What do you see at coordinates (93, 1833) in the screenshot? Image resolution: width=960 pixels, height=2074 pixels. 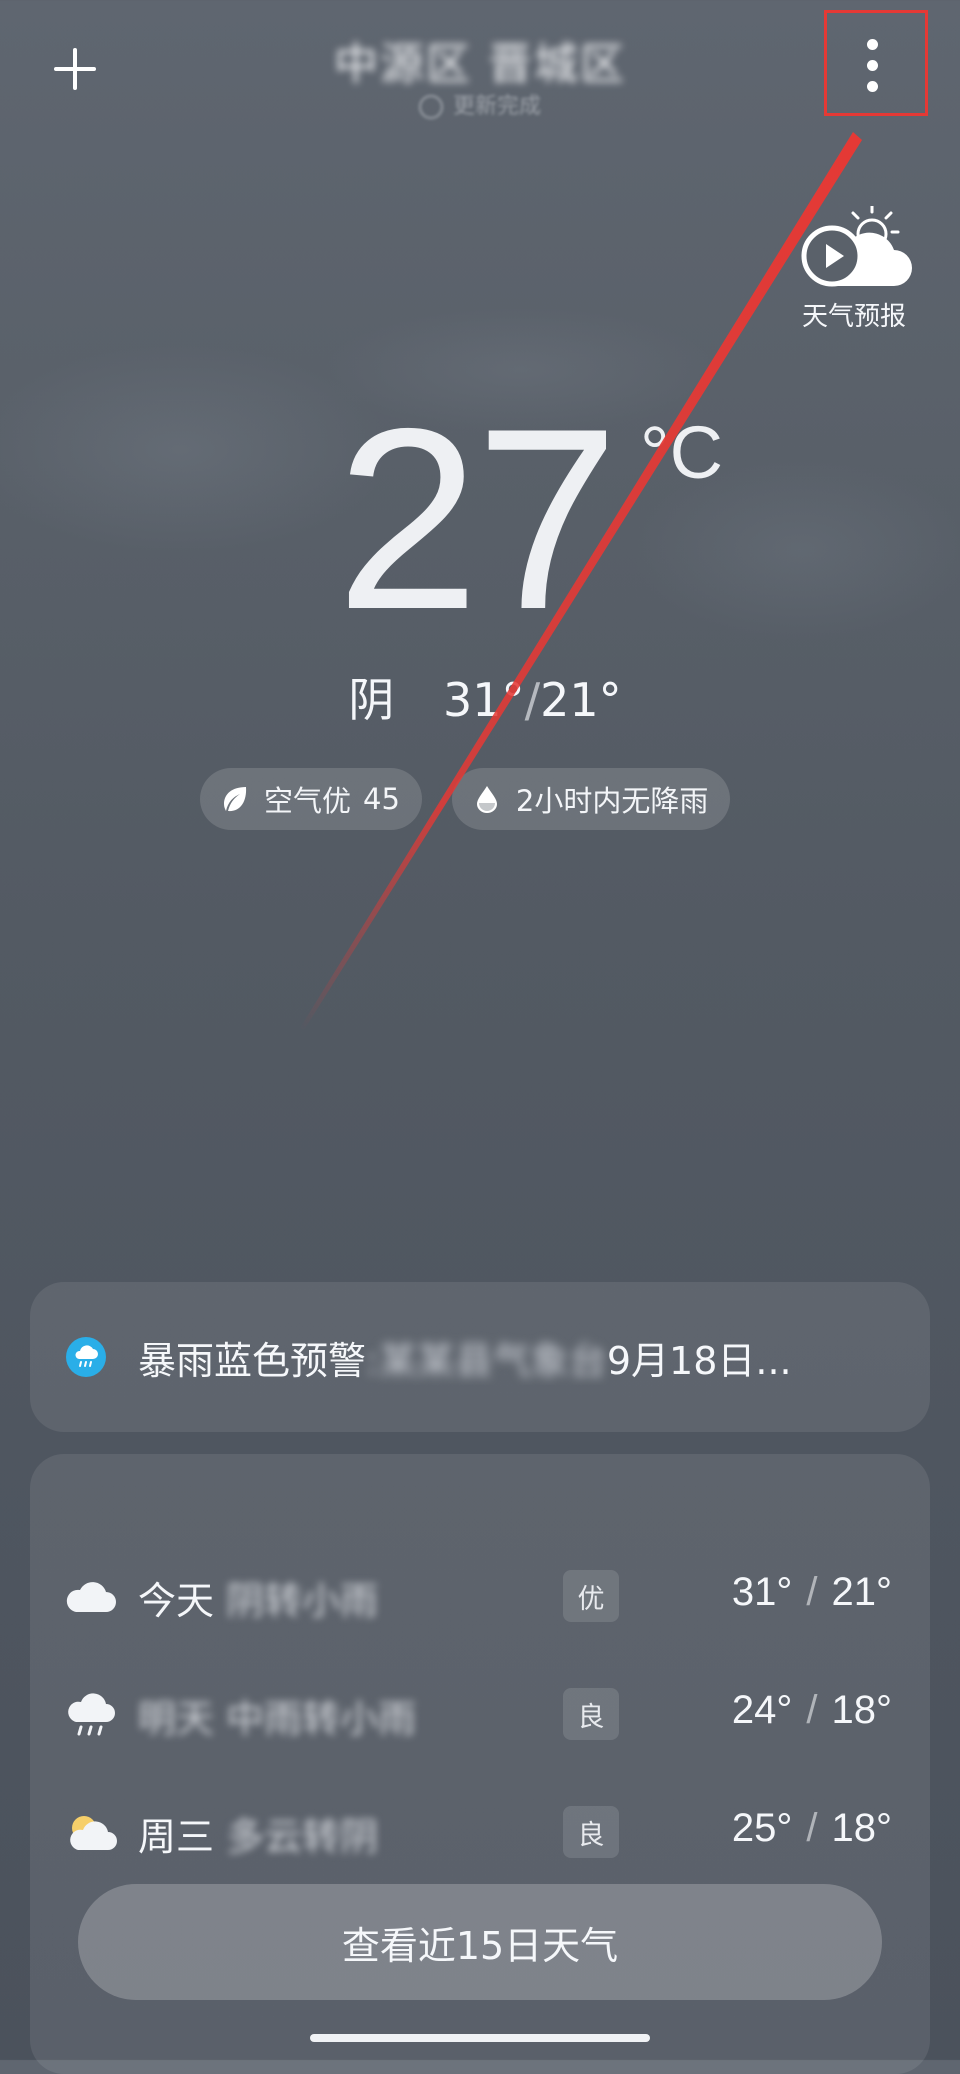 I see `partly-cloudy-icon` at bounding box center [93, 1833].